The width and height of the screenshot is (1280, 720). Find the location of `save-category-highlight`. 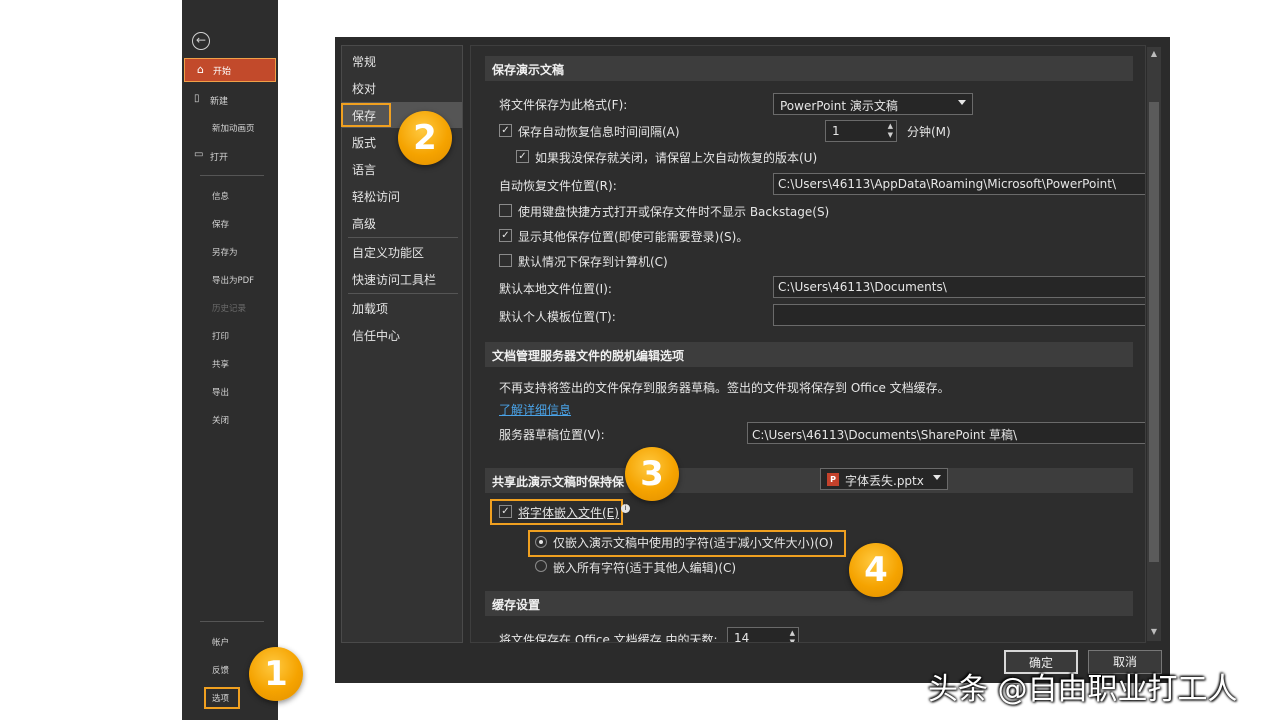

save-category-highlight is located at coordinates (366, 115).